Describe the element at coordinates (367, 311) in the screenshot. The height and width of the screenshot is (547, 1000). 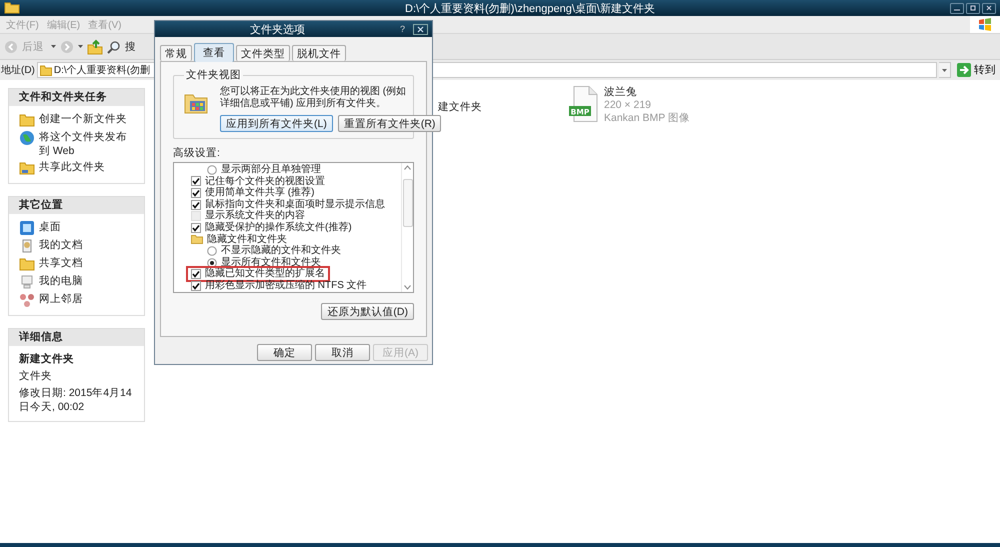
I see `restore-defaults-button: 还原为默认值(D)` at that location.